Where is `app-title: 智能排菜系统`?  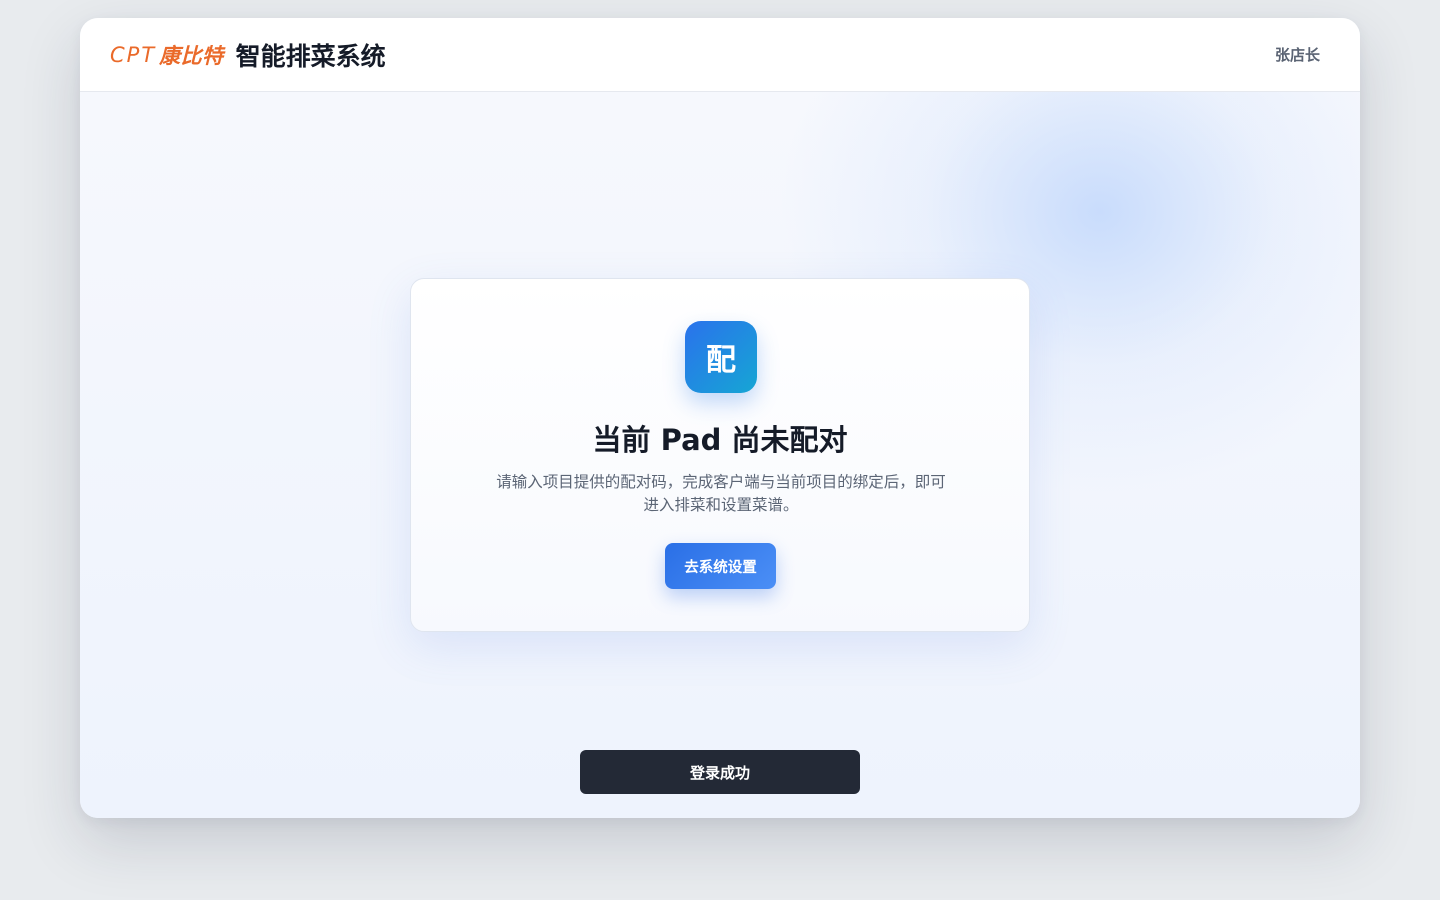
app-title: 智能排菜系统 is located at coordinates (310, 56).